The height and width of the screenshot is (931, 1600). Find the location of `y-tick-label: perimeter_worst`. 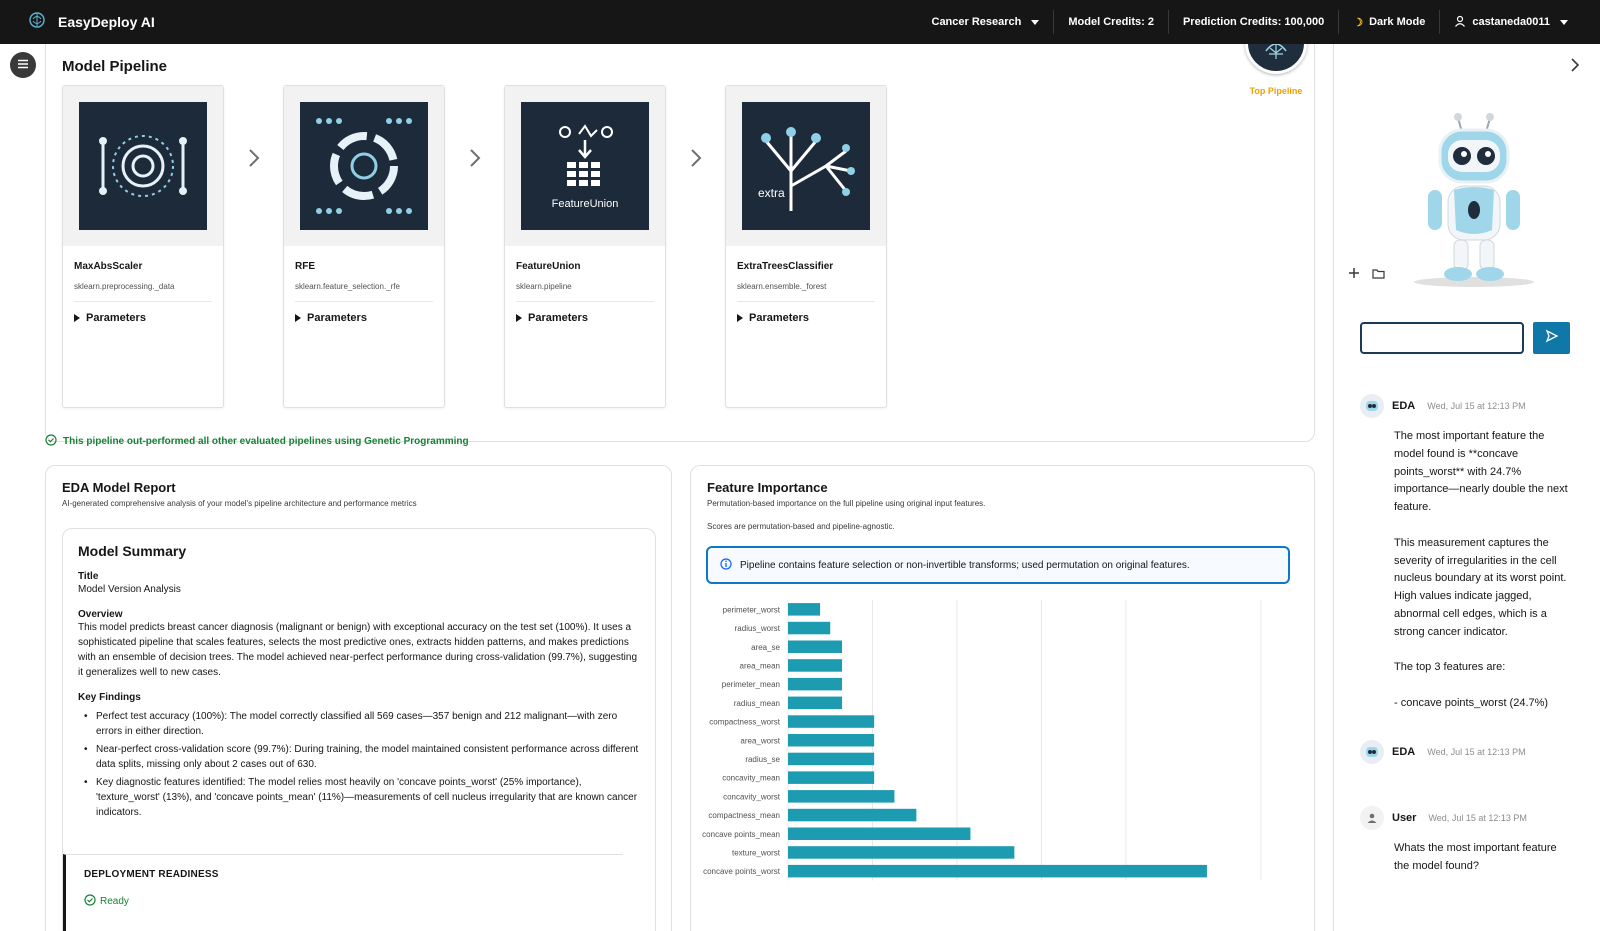

y-tick-label: perimeter_worst is located at coordinates (752, 609).